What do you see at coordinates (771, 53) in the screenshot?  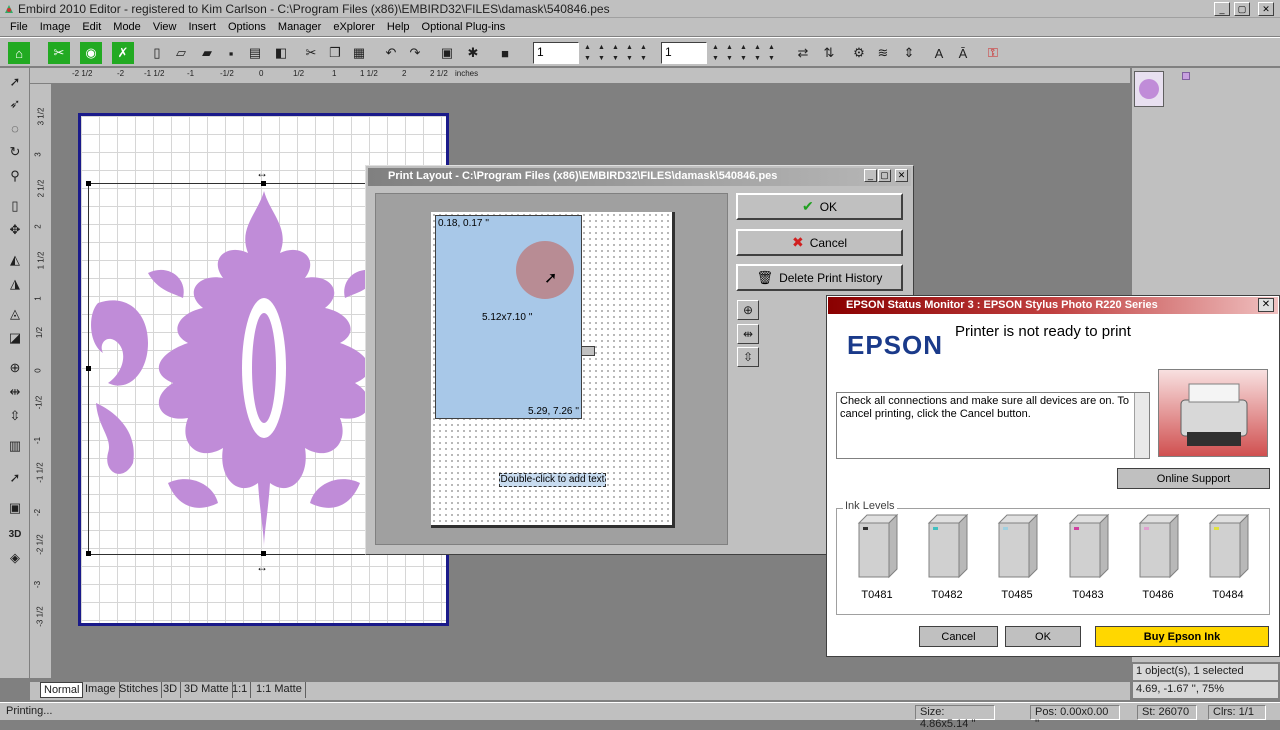 I see `spin-2-step5-icon: ▲ ▼` at bounding box center [771, 53].